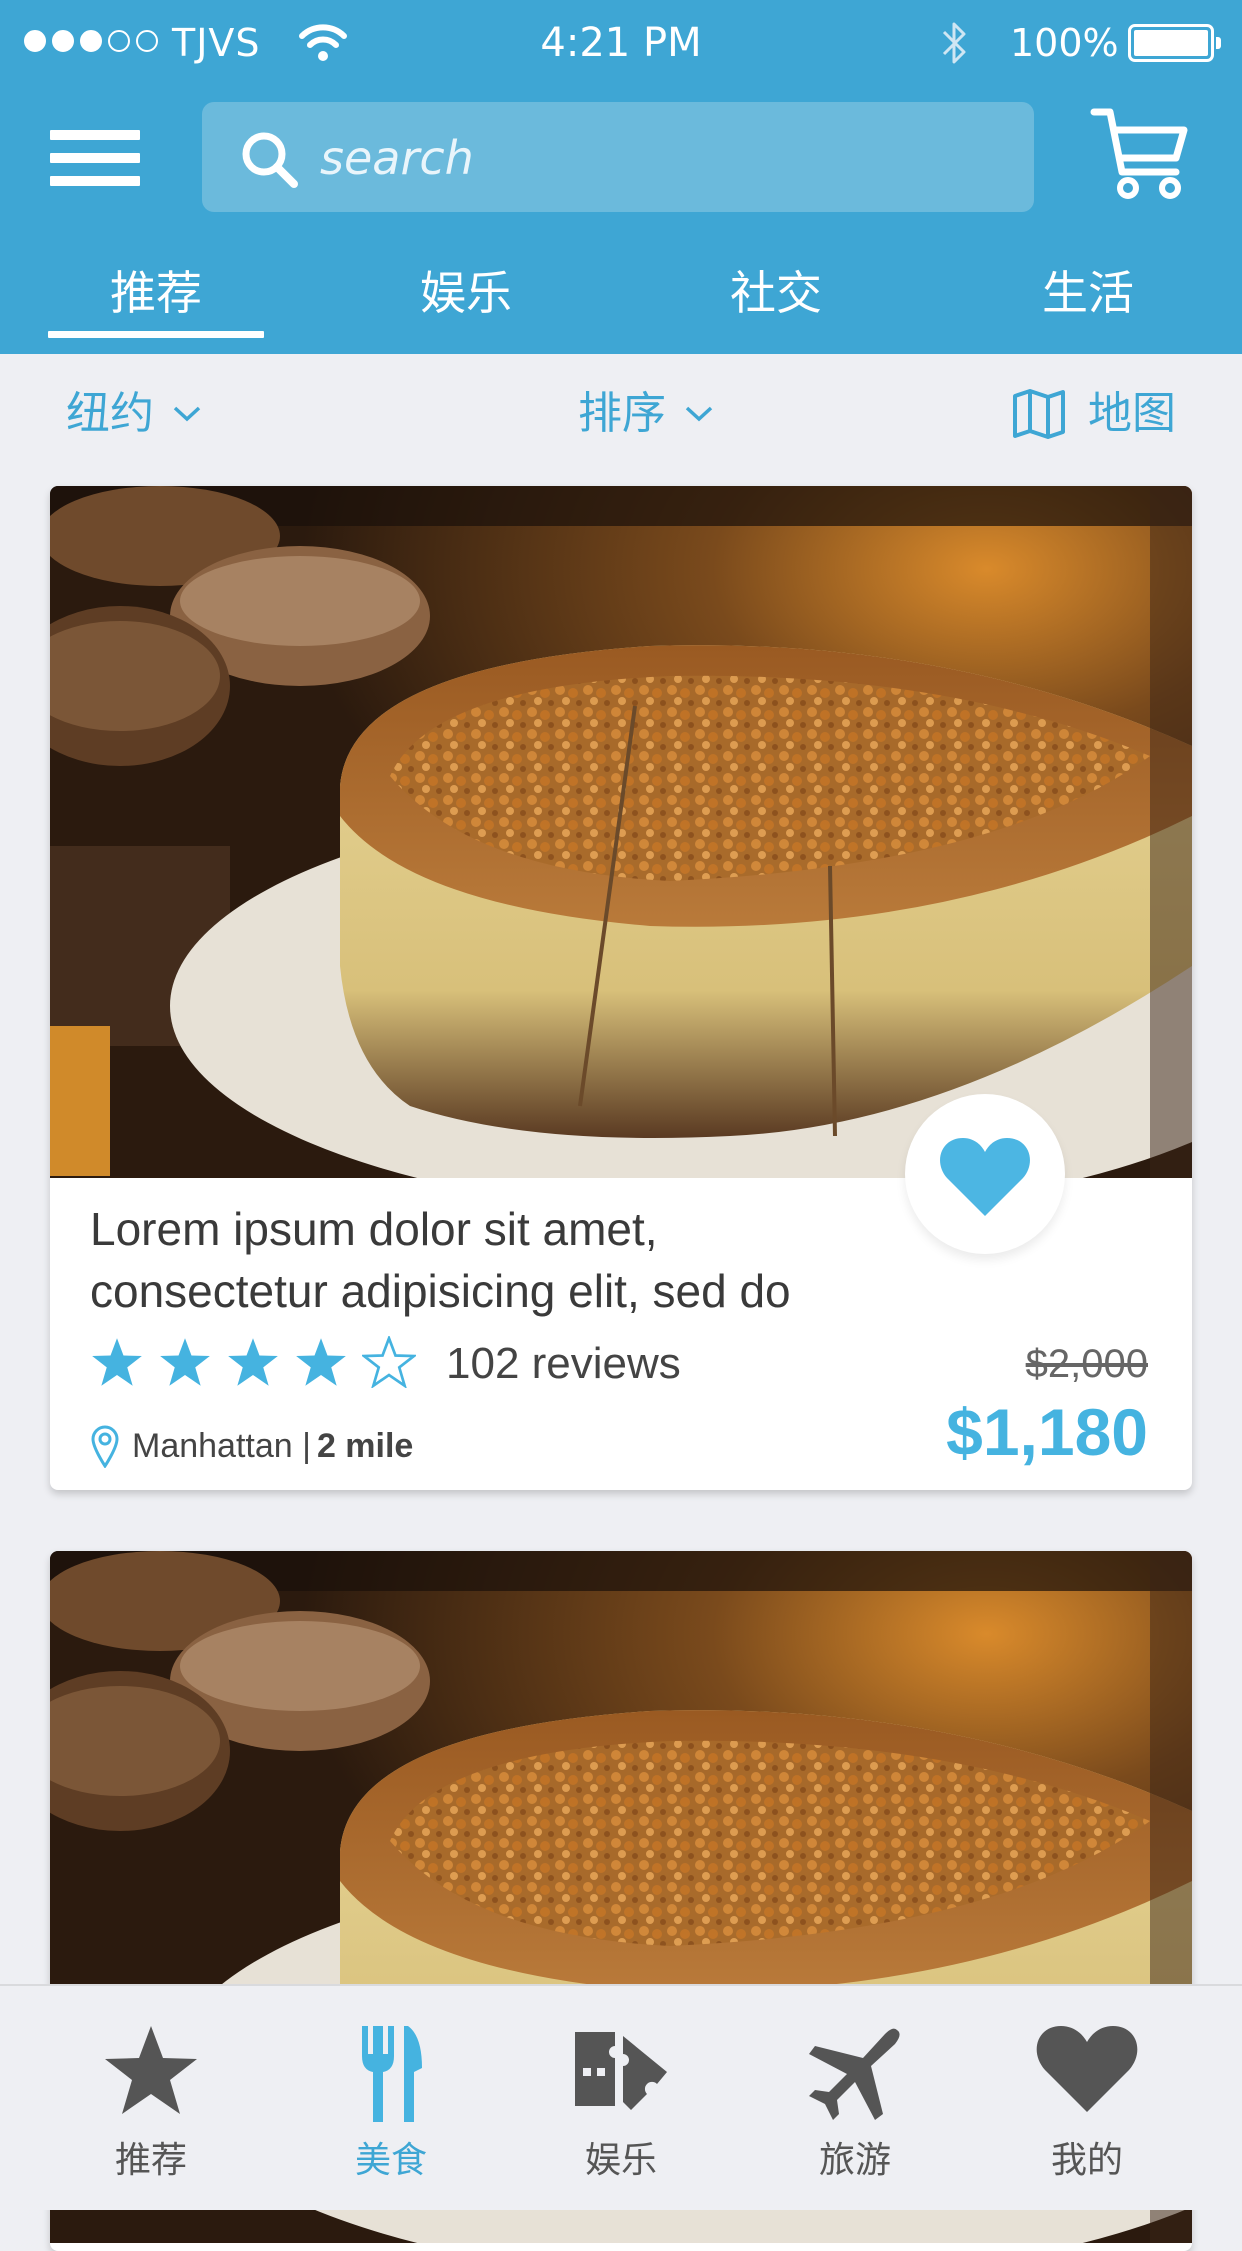 The width and height of the screenshot is (1242, 2251). Describe the element at coordinates (156, 294) in the screenshot. I see `tab-recommend: 推荐` at that location.